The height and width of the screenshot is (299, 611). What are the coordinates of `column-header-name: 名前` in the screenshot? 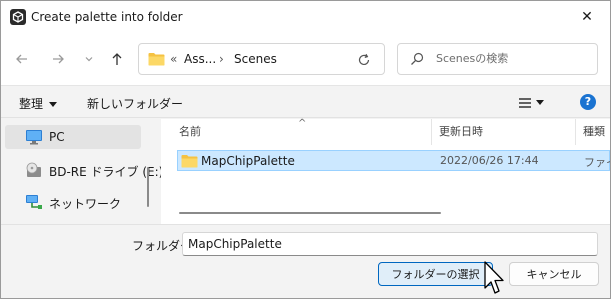 It's located at (190, 131).